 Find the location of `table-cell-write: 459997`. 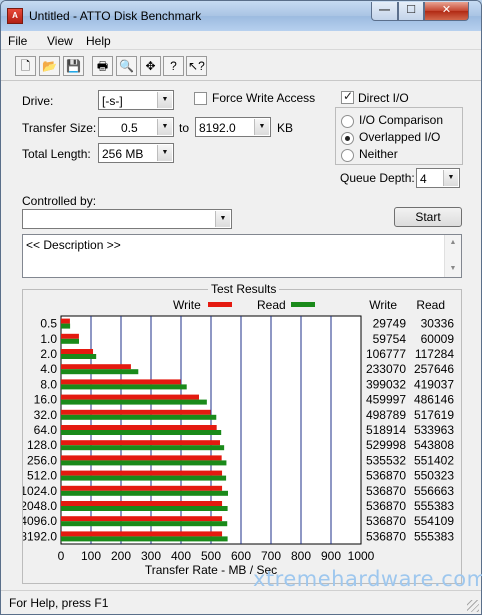

table-cell-write: 459997 is located at coordinates (386, 400).